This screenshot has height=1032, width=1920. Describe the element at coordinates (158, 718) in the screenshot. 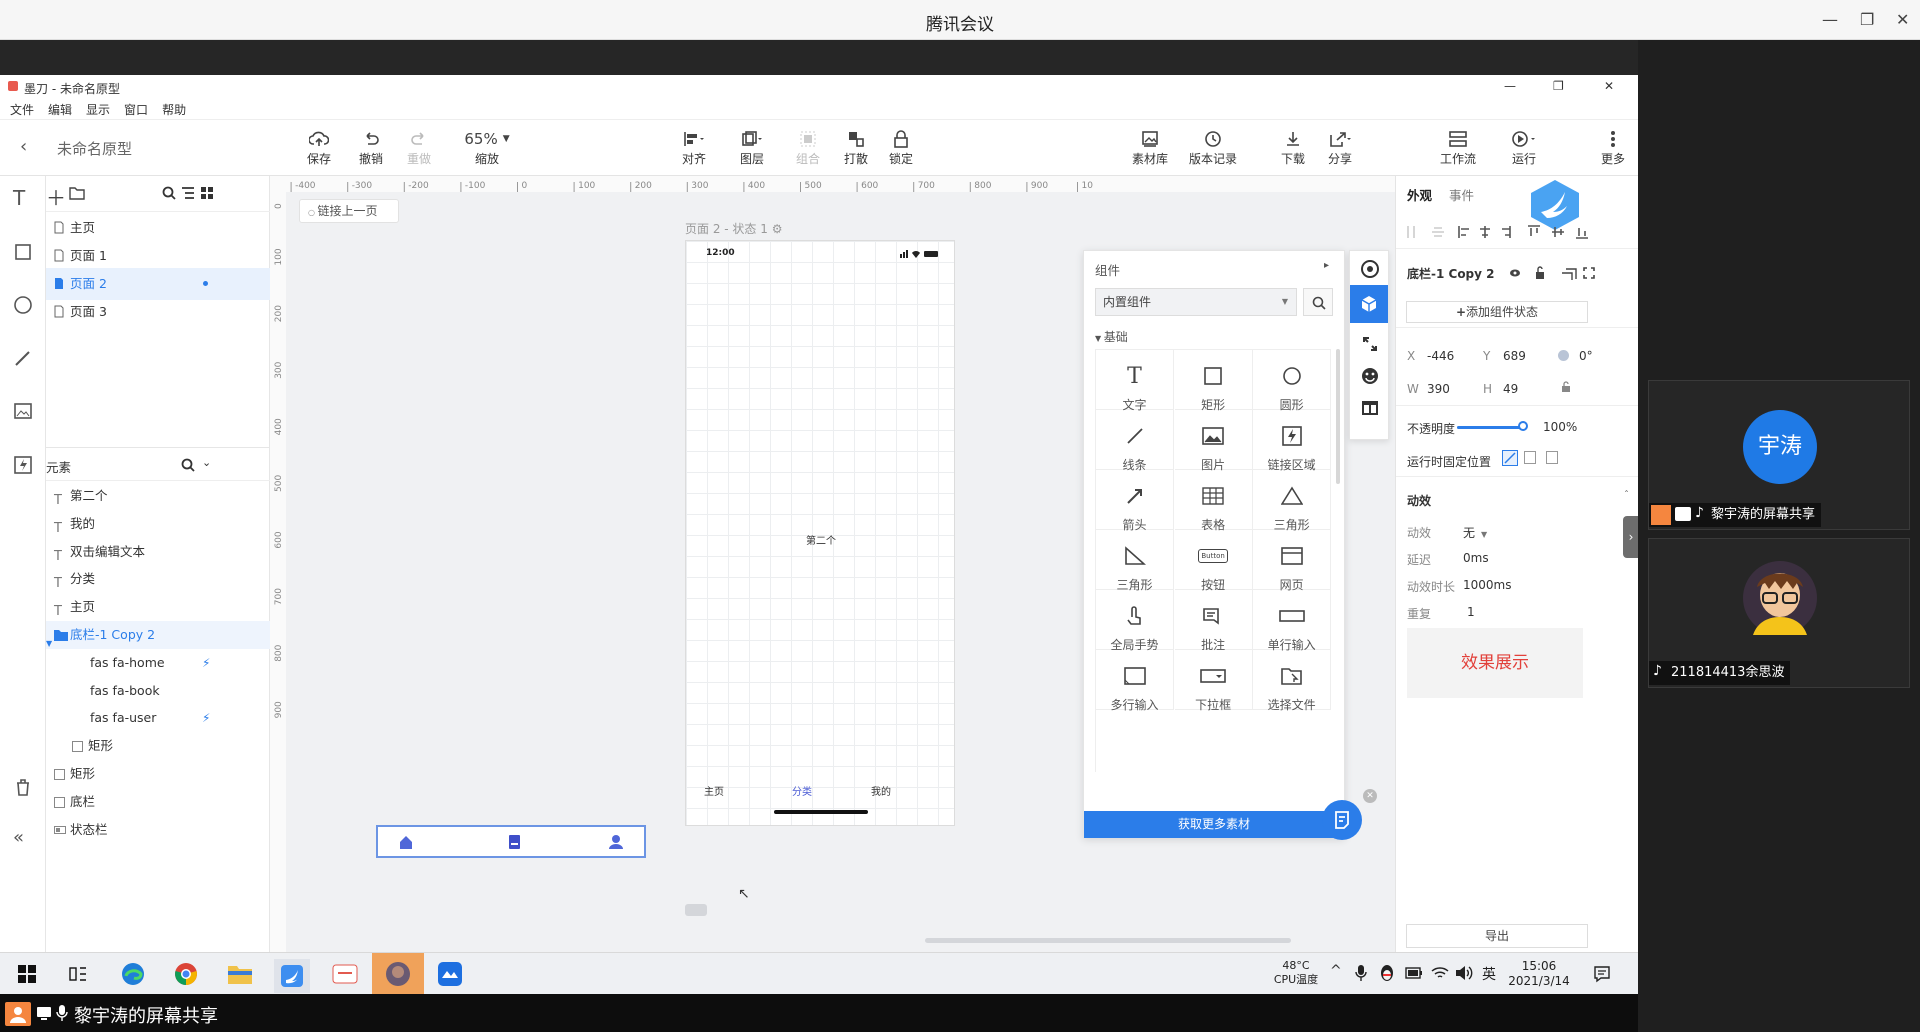

I see `element-item: fas fa-user ⚡` at that location.